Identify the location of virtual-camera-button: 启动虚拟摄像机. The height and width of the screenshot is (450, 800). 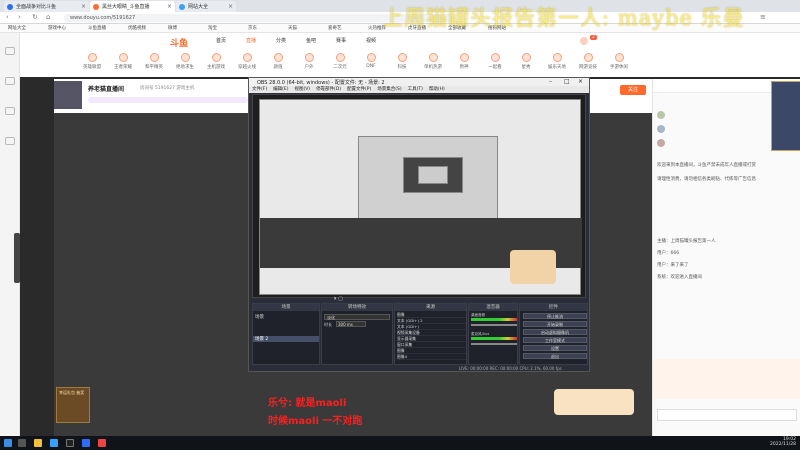
(555, 332).